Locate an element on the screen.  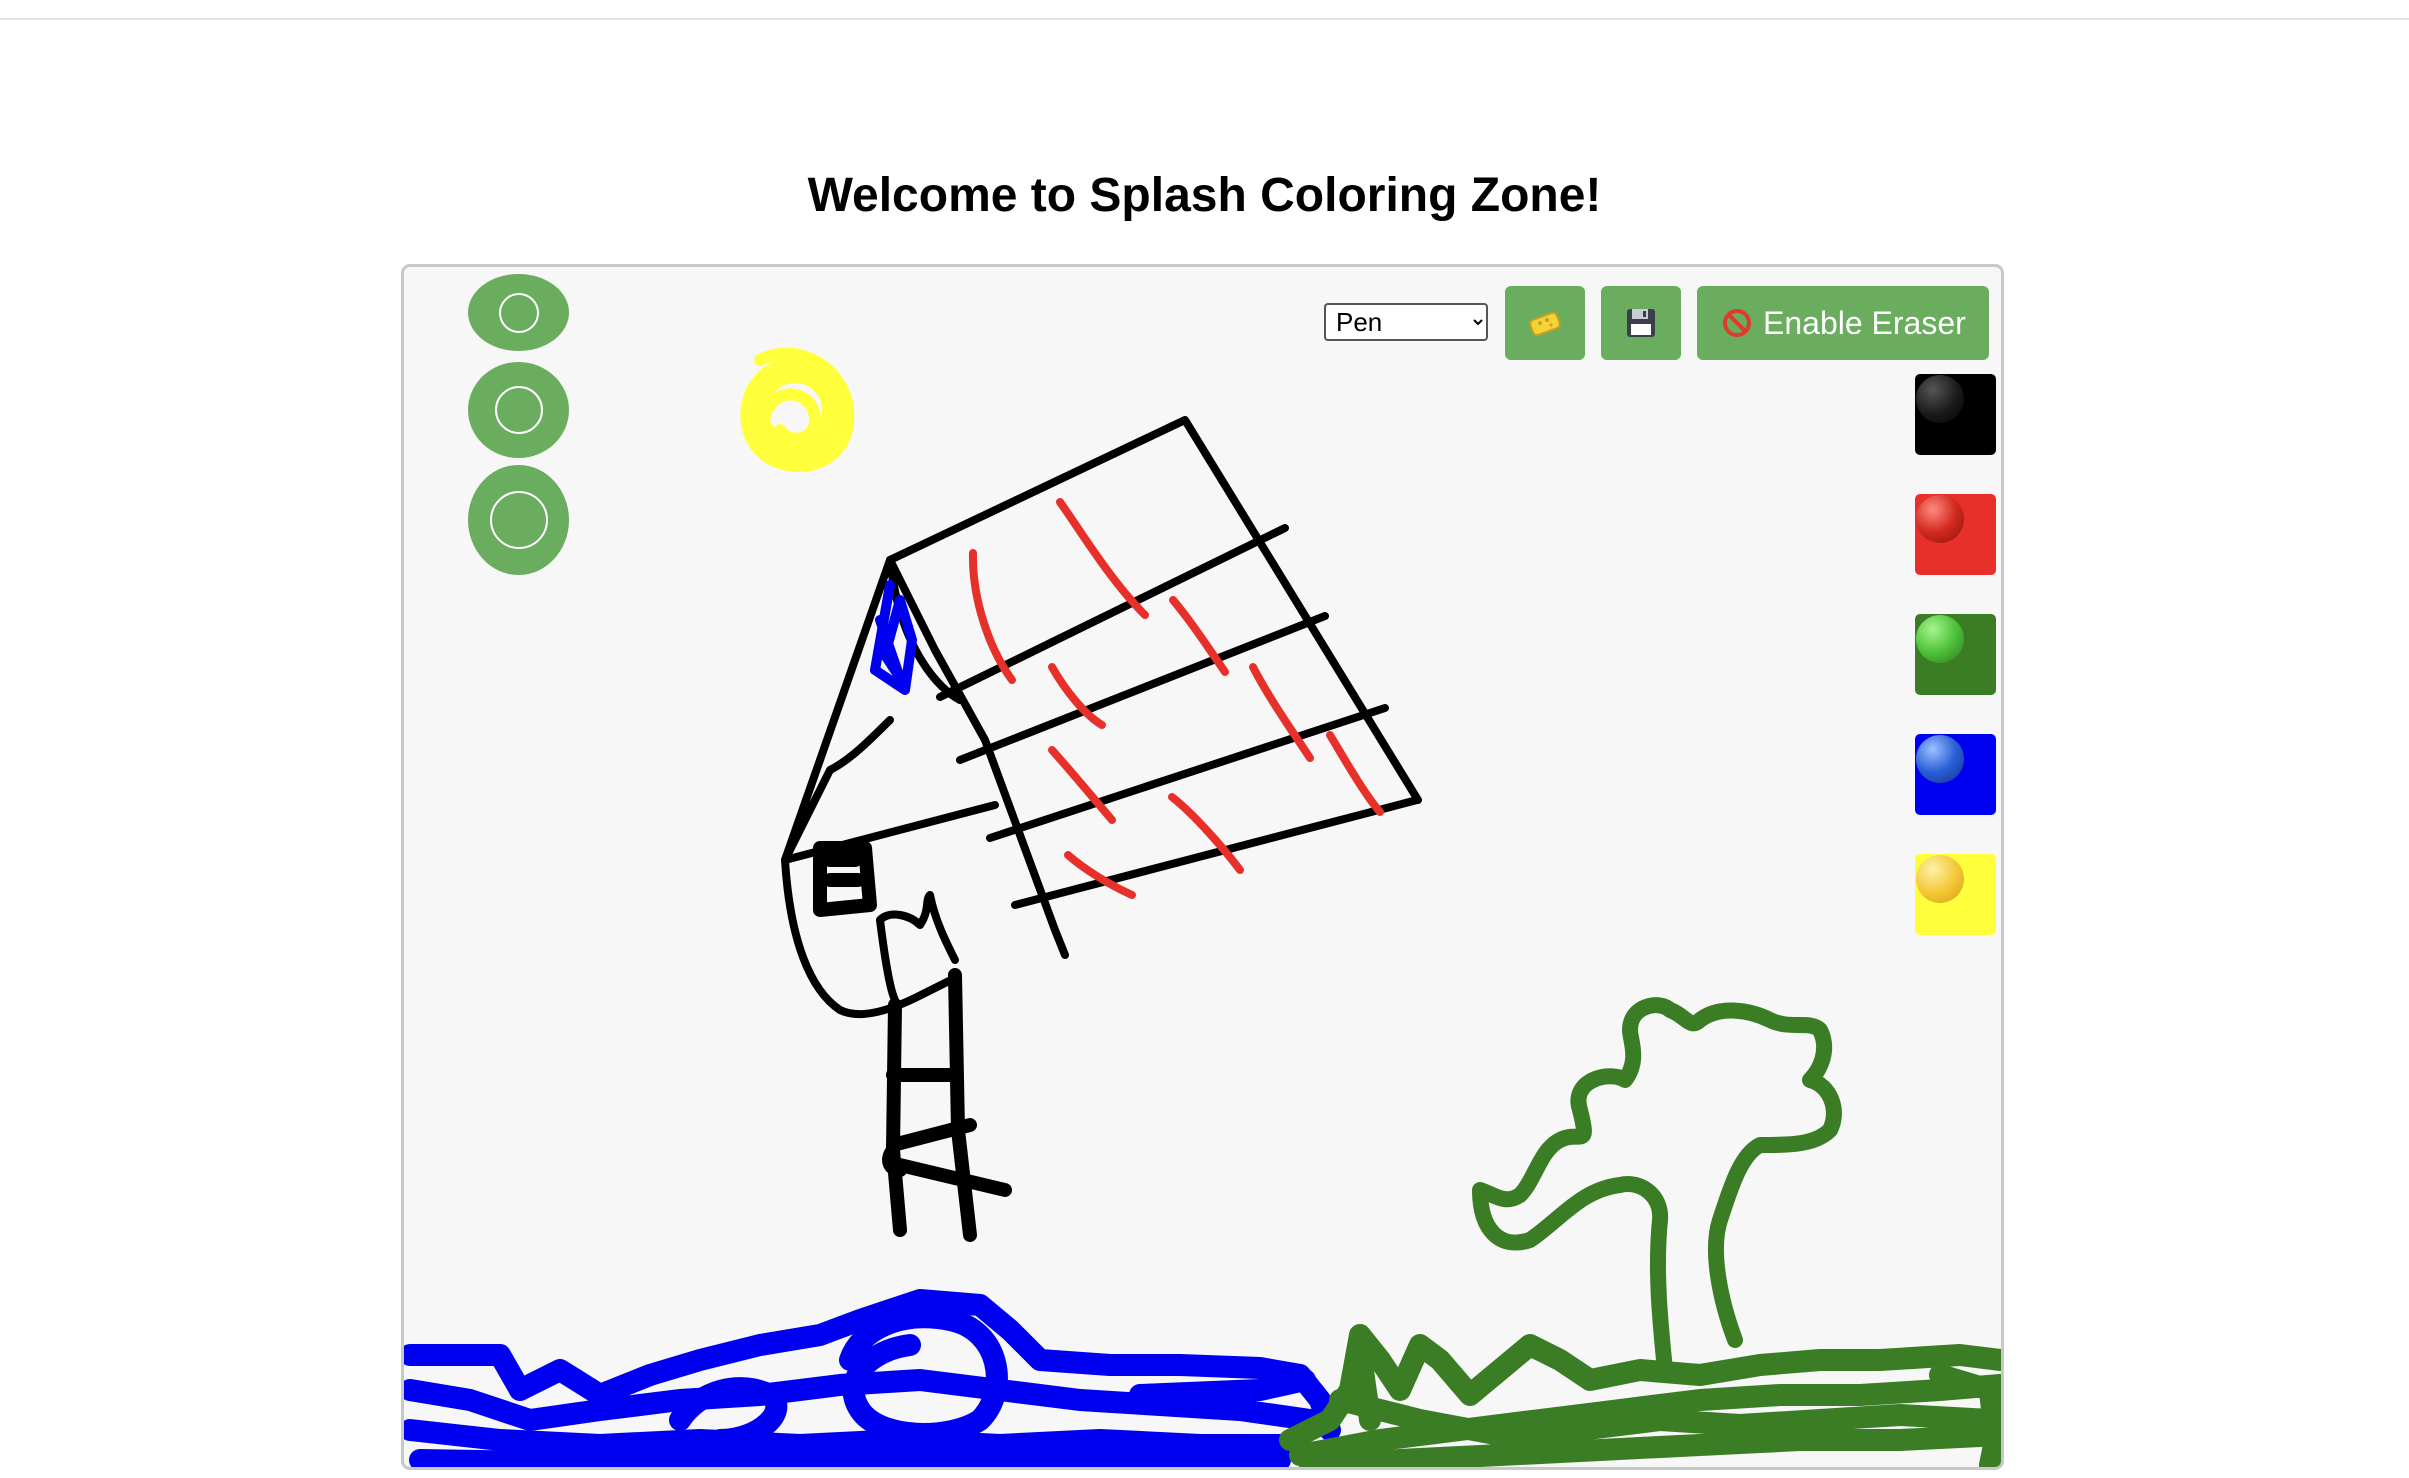
eraser-toggle-label: Enable Eraser is located at coordinates (1864, 322).